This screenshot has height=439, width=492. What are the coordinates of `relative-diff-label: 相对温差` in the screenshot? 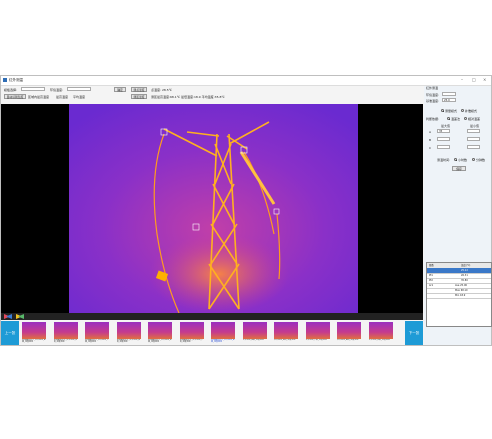 It's located at (474, 119).